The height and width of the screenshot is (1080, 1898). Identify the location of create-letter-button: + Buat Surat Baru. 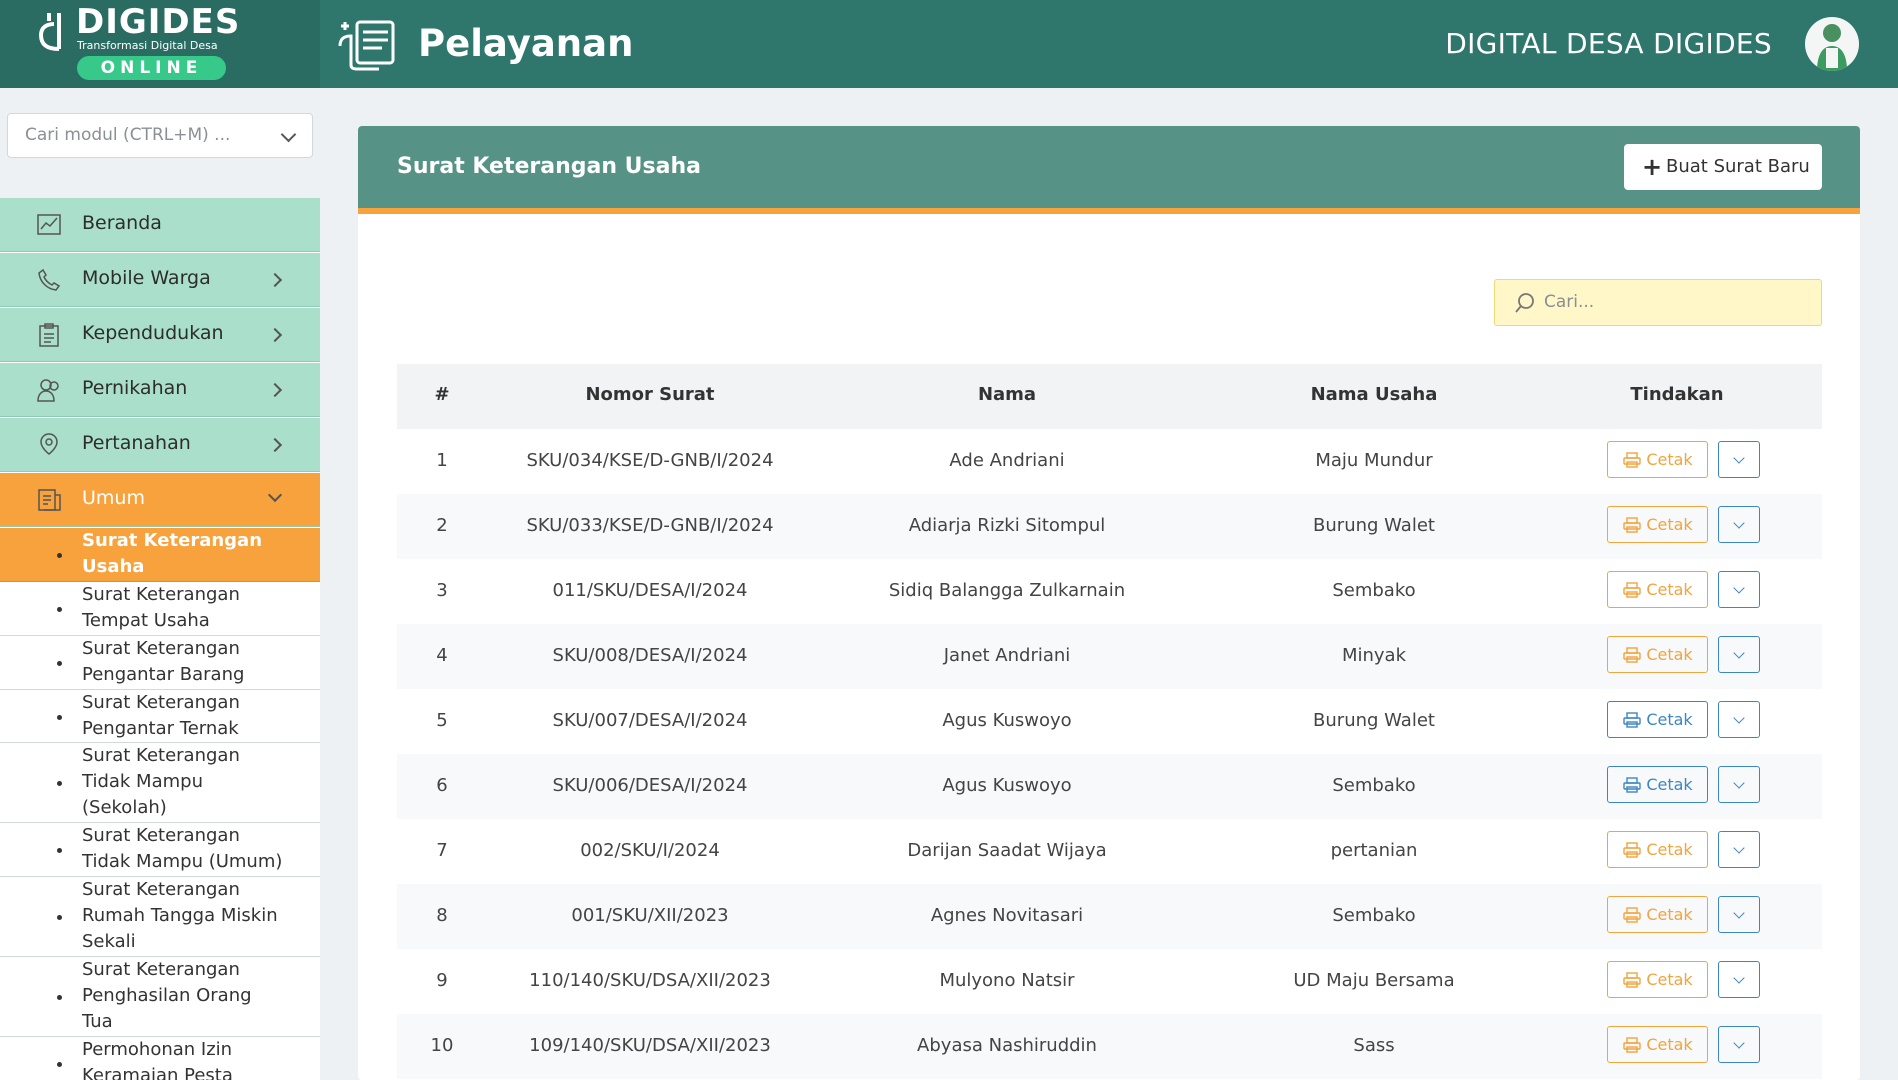
(1723, 167).